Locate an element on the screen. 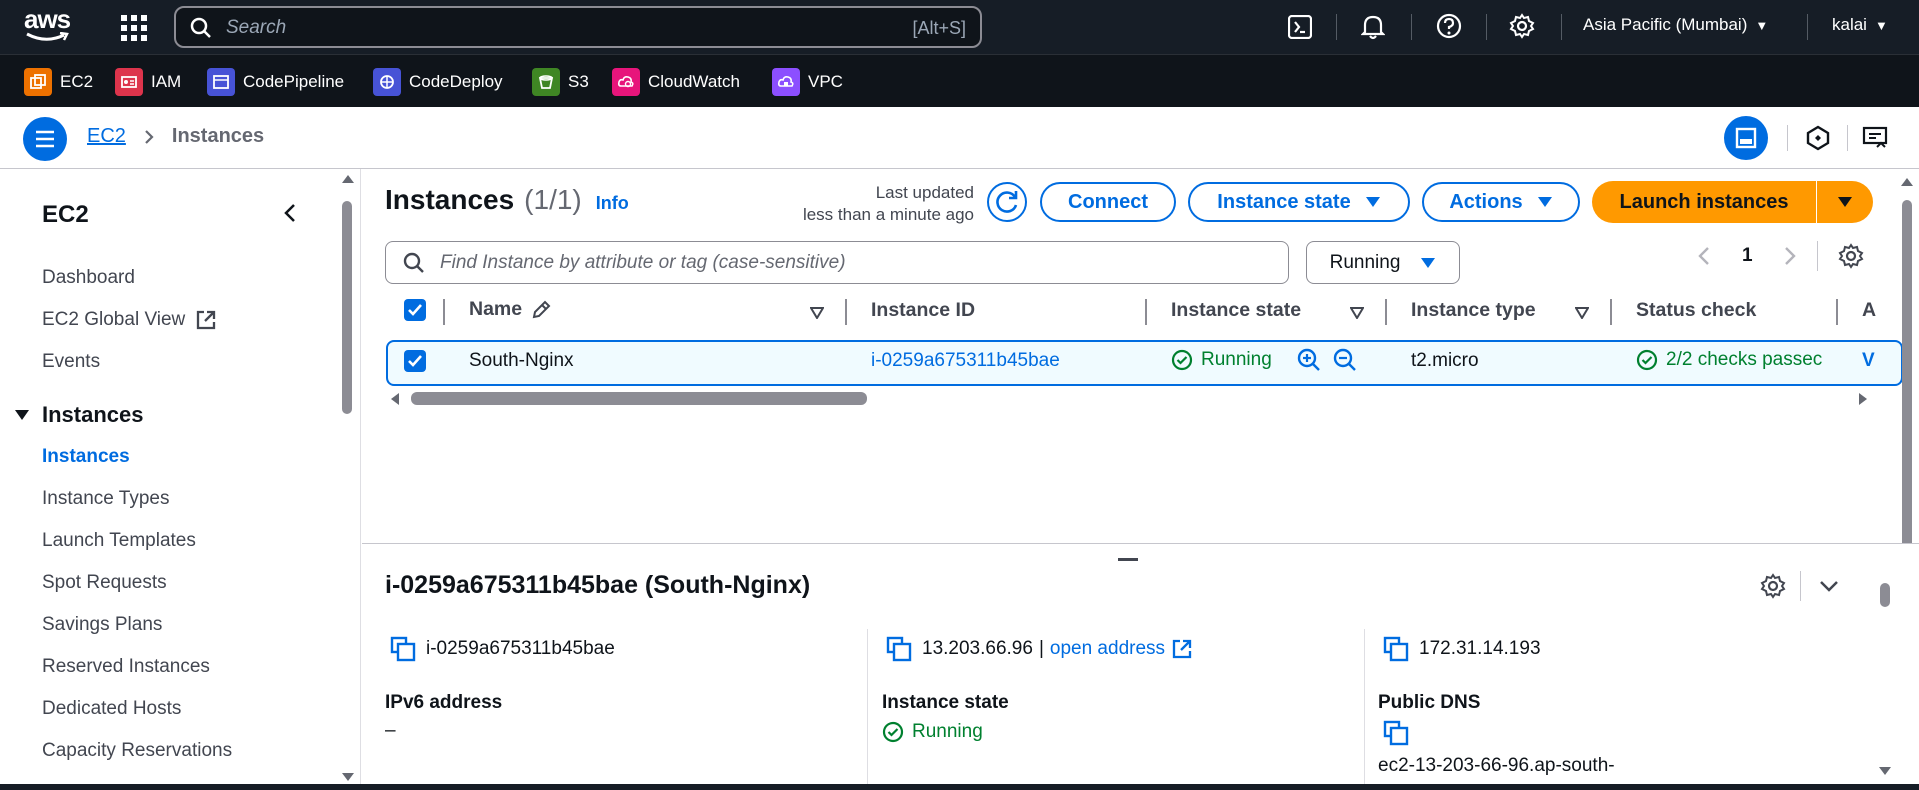 The image size is (1919, 790). sidebar-item-instances: Instances is located at coordinates (86, 457).